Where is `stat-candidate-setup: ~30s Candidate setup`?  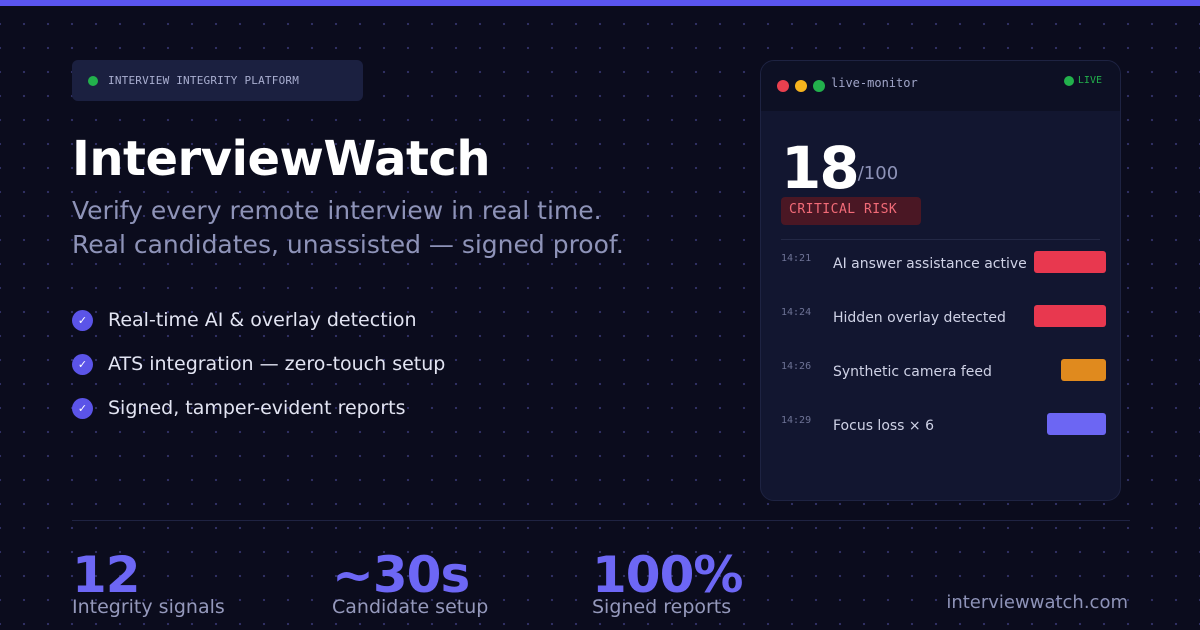 stat-candidate-setup: ~30s Candidate setup is located at coordinates (410, 582).